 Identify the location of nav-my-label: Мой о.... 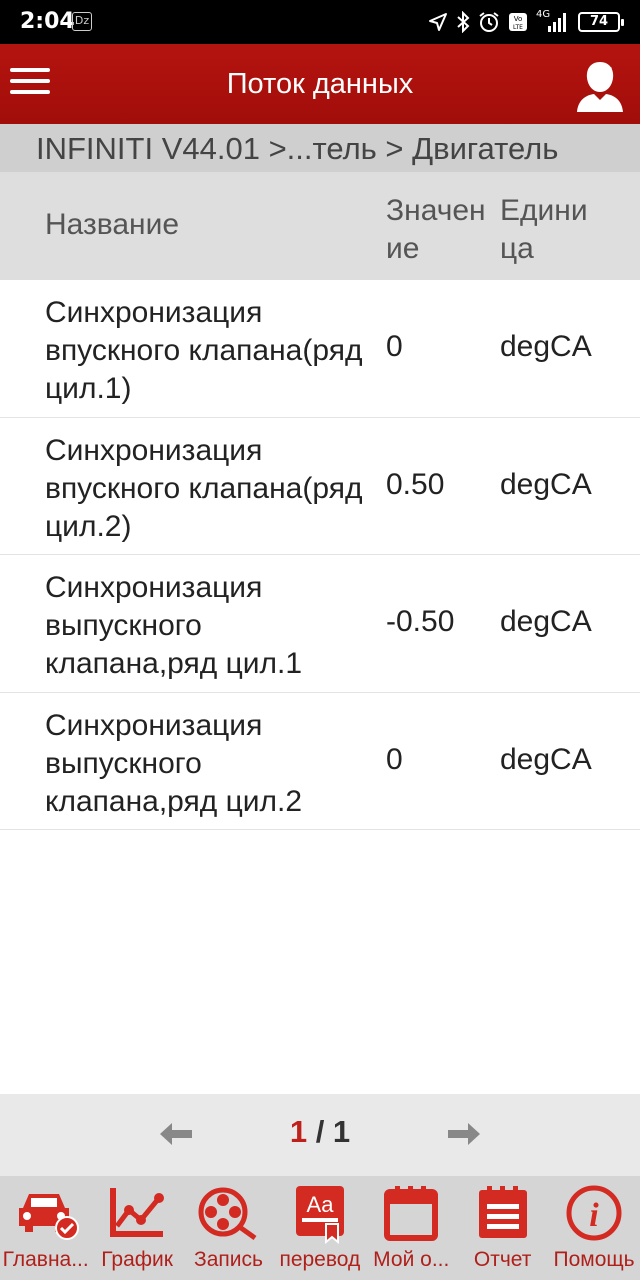
(411, 1259).